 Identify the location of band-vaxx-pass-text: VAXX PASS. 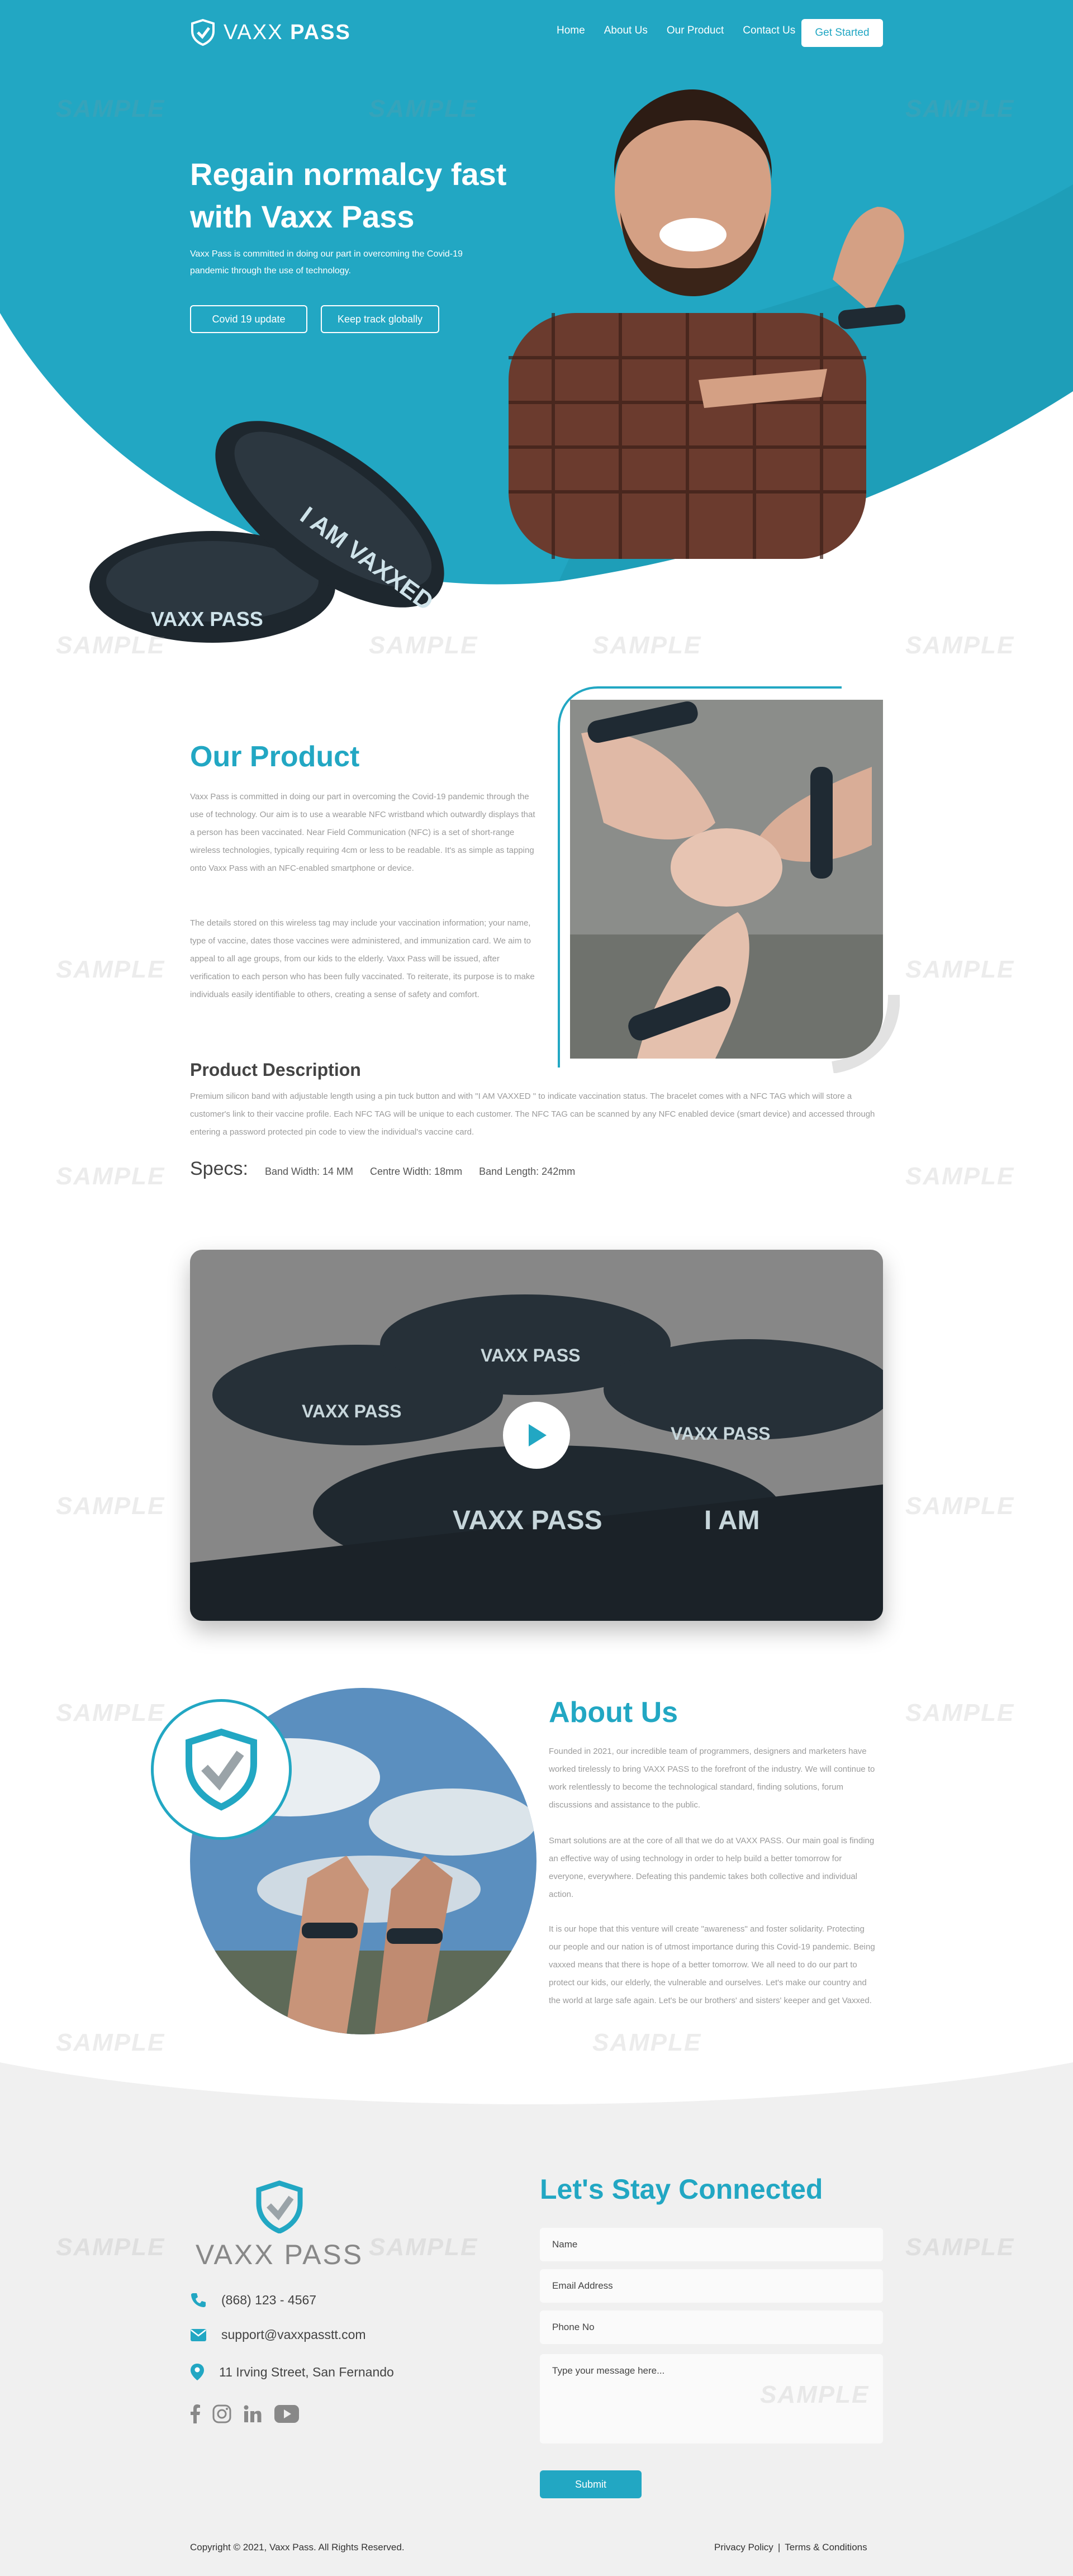
(207, 619).